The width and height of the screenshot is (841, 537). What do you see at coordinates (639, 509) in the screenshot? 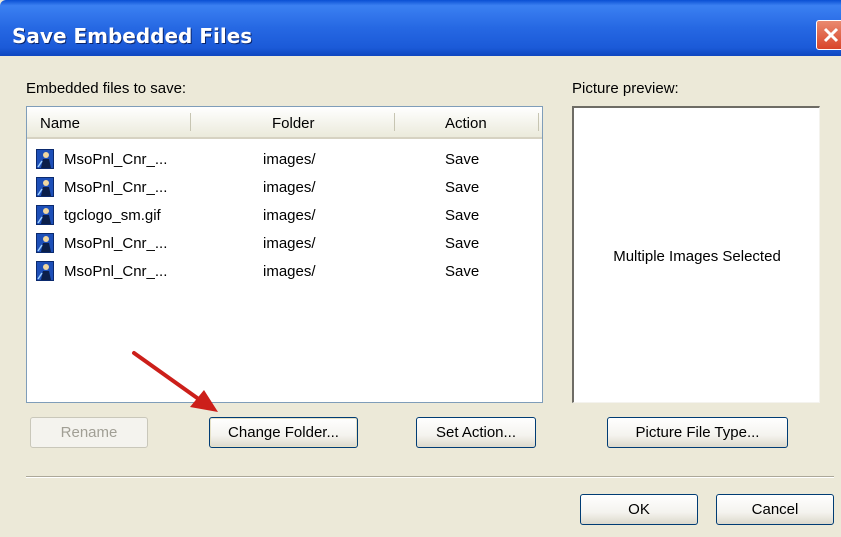
I see `ok-button: OK` at bounding box center [639, 509].